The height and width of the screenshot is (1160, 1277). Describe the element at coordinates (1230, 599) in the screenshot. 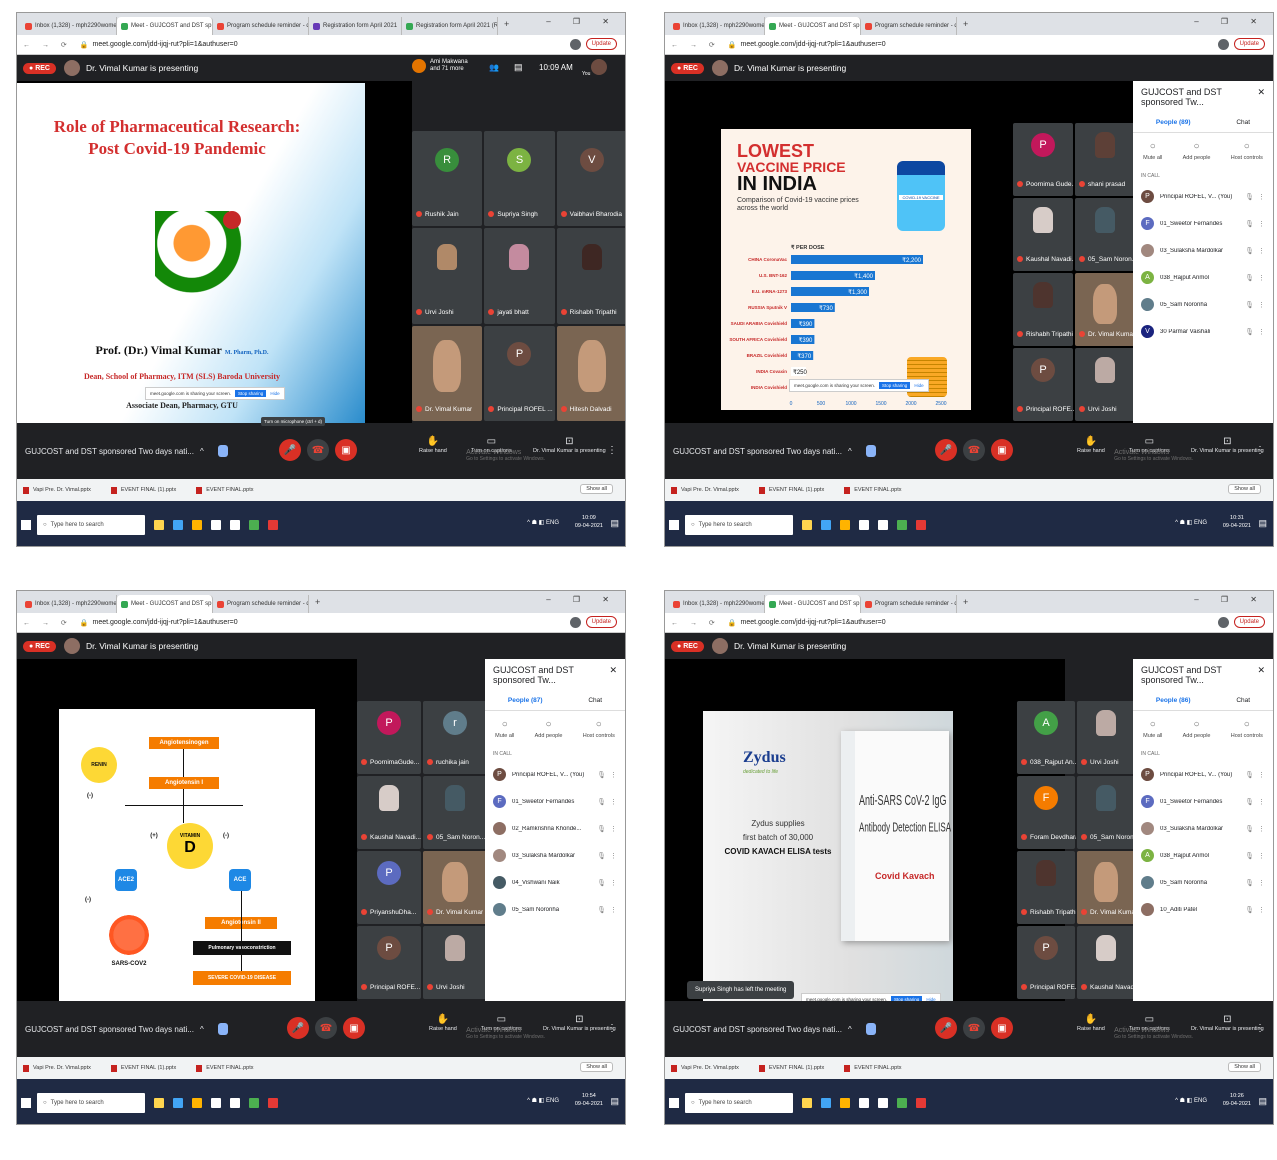

I see `window-controls: – ❐ ✕` at that location.